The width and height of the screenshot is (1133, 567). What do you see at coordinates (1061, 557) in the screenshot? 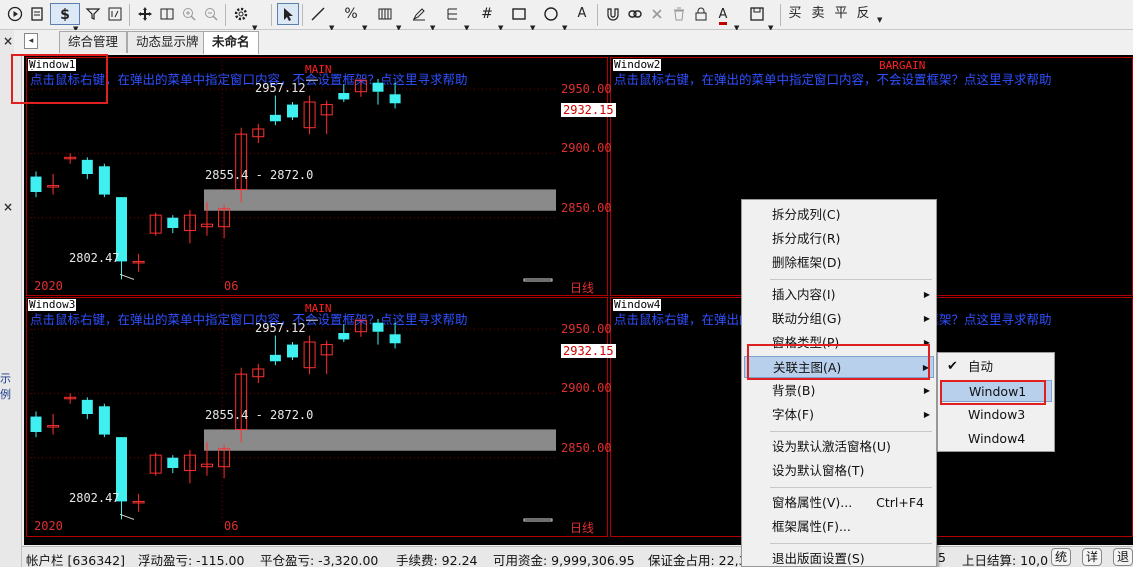
I see `stat-button: 统` at bounding box center [1061, 557].